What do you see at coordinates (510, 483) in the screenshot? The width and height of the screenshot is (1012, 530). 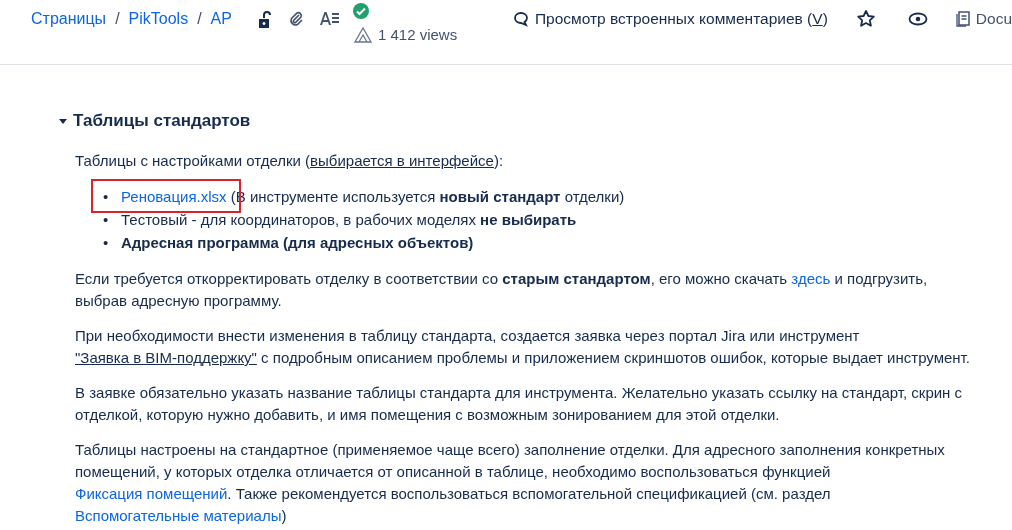 I see `paragraph: Таблицы настроены на стандартное (применяемое чаще всего) заполнение отделки. Для адресного заполнения конкретных помещений, у которых отделка отличается от описанной в таблице, необходимо воспользоваться функцией Фиксация помещений. Также рекомендуется воспользоваться вспомогательной спецификацией (см. раздел Вспомогательные материалы)` at bounding box center [510, 483].